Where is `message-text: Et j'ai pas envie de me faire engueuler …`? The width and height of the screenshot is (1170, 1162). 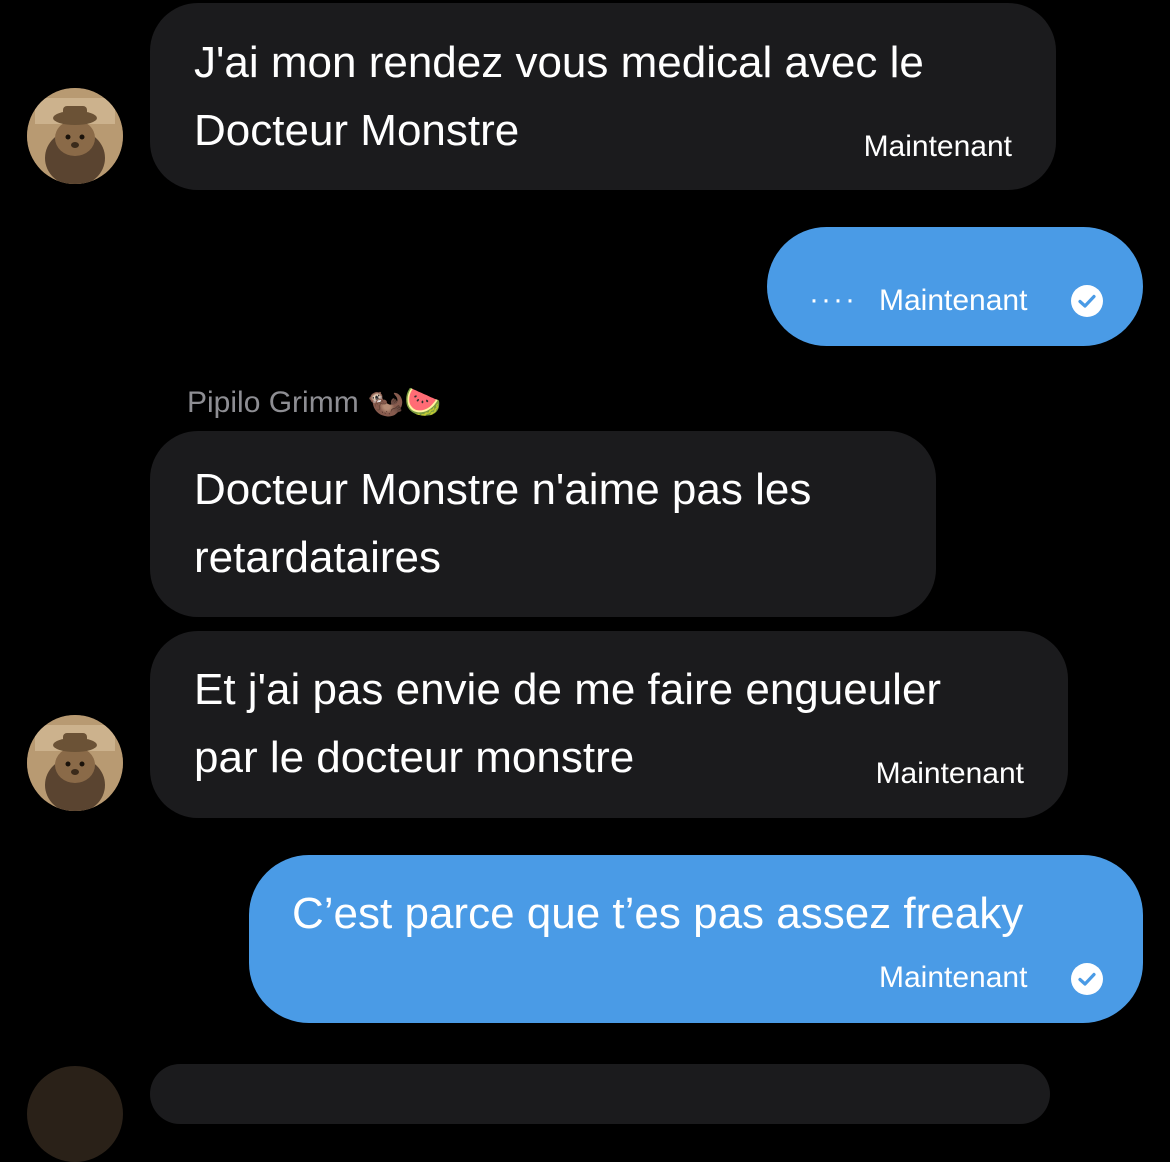 message-text: Et j'ai pas envie de me faire engueuler … is located at coordinates (568, 723).